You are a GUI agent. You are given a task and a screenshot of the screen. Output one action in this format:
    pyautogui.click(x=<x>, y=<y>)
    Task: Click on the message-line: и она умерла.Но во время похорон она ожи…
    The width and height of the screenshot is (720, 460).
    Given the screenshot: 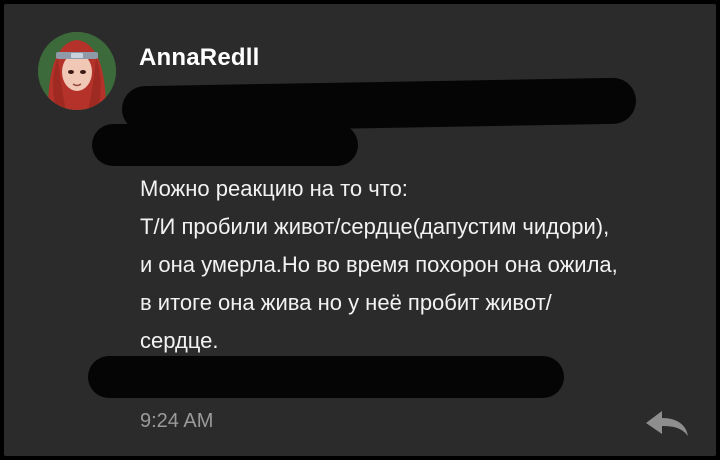 What is the action you would take?
    pyautogui.click(x=379, y=264)
    